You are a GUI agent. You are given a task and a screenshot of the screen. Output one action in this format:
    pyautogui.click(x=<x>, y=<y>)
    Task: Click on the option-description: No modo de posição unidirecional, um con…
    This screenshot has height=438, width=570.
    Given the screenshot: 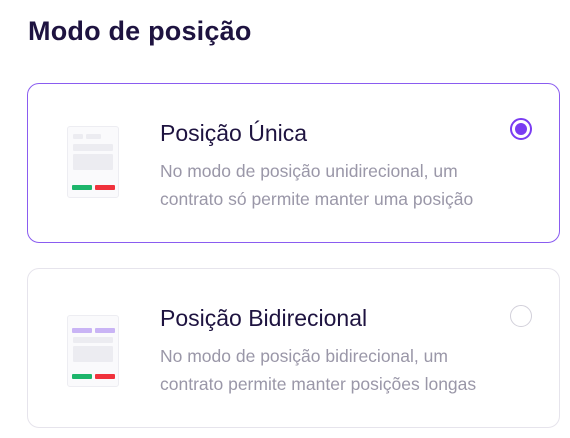 What is the action you would take?
    pyautogui.click(x=355, y=185)
    